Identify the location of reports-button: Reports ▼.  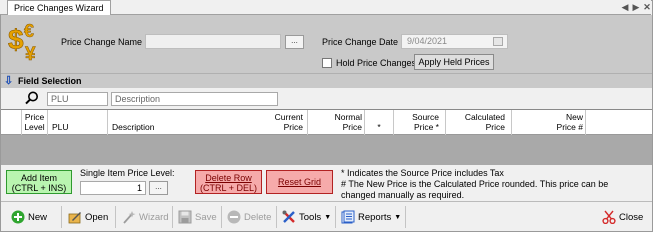
(371, 217).